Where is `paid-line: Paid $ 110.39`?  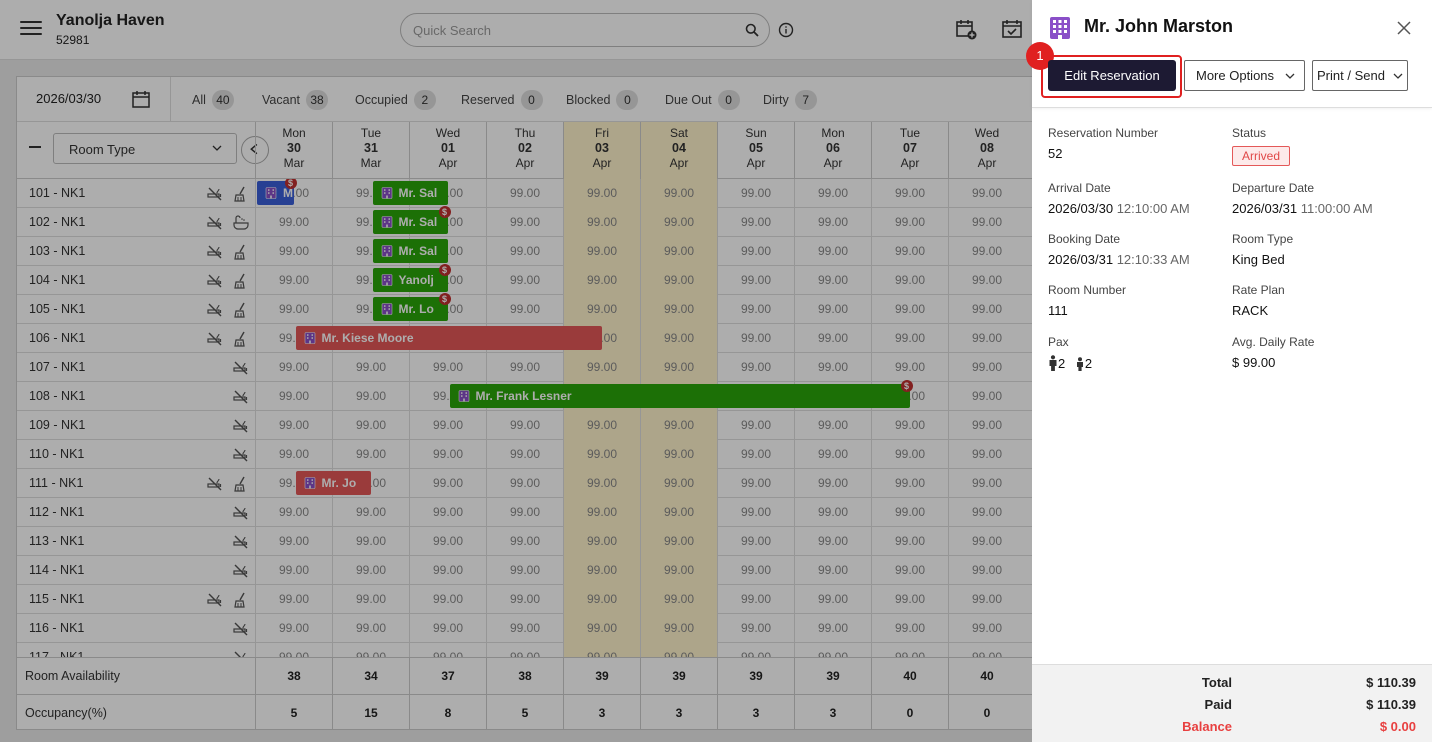 paid-line: Paid $ 110.39 is located at coordinates (1232, 707).